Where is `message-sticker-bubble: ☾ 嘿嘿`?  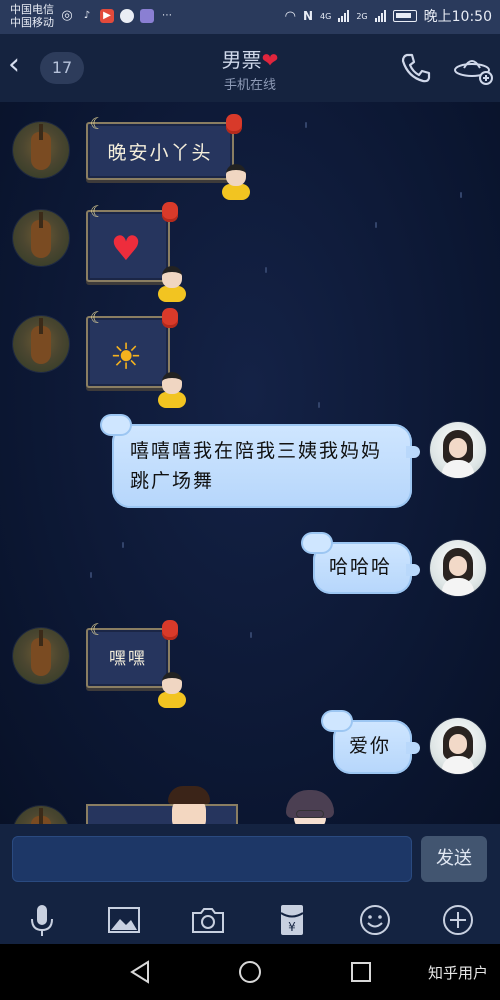
message-sticker-bubble: ☾ 嘿嘿 is located at coordinates (136, 664).